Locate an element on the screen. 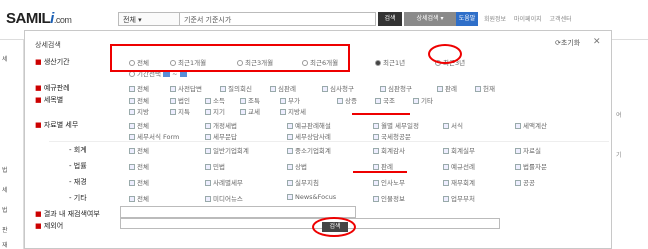  material-option: 국세청공문 is located at coordinates (392, 136).